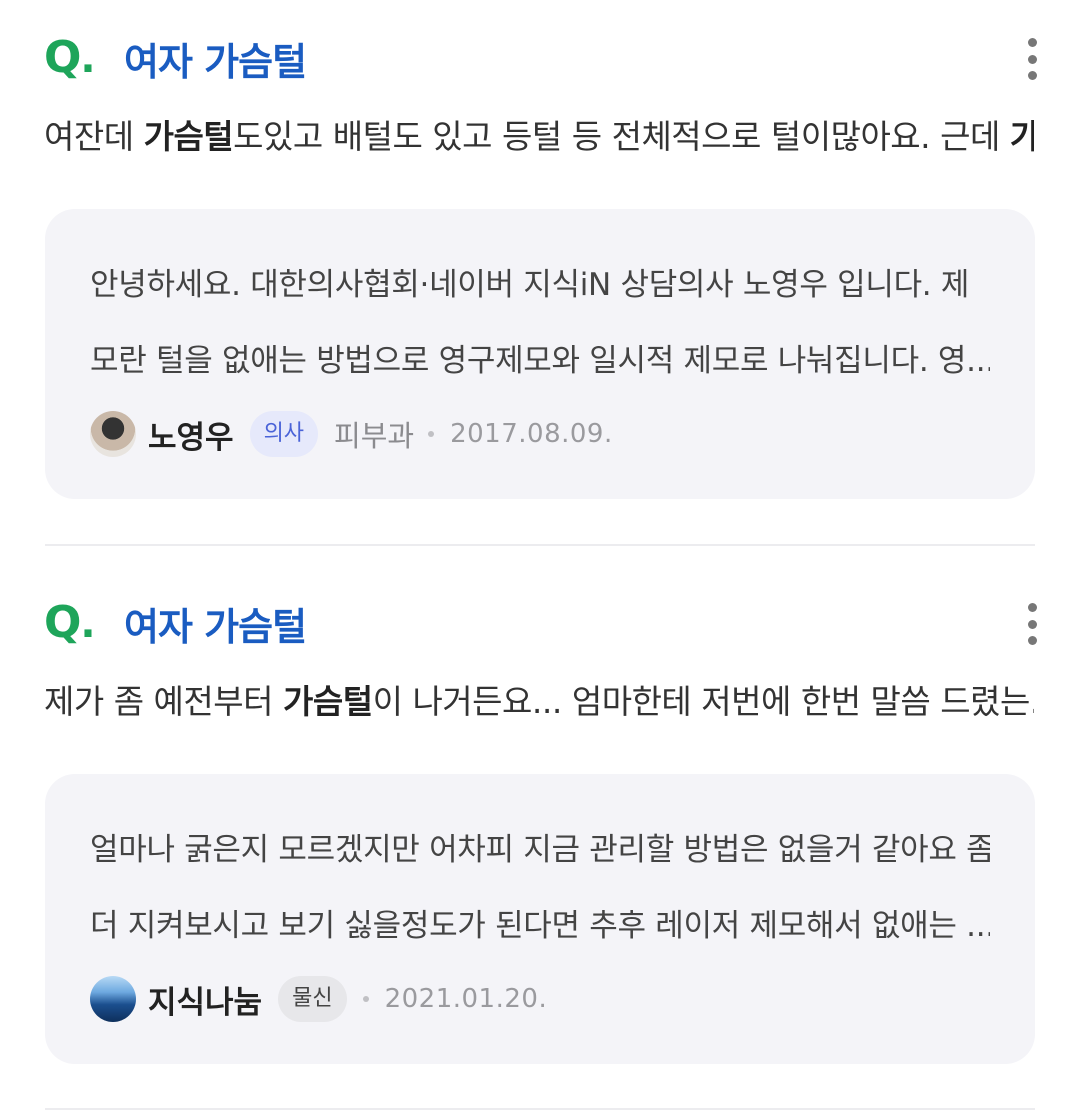  What do you see at coordinates (531, 434) in the screenshot?
I see `answer-date: 2017.08.09.` at bounding box center [531, 434].